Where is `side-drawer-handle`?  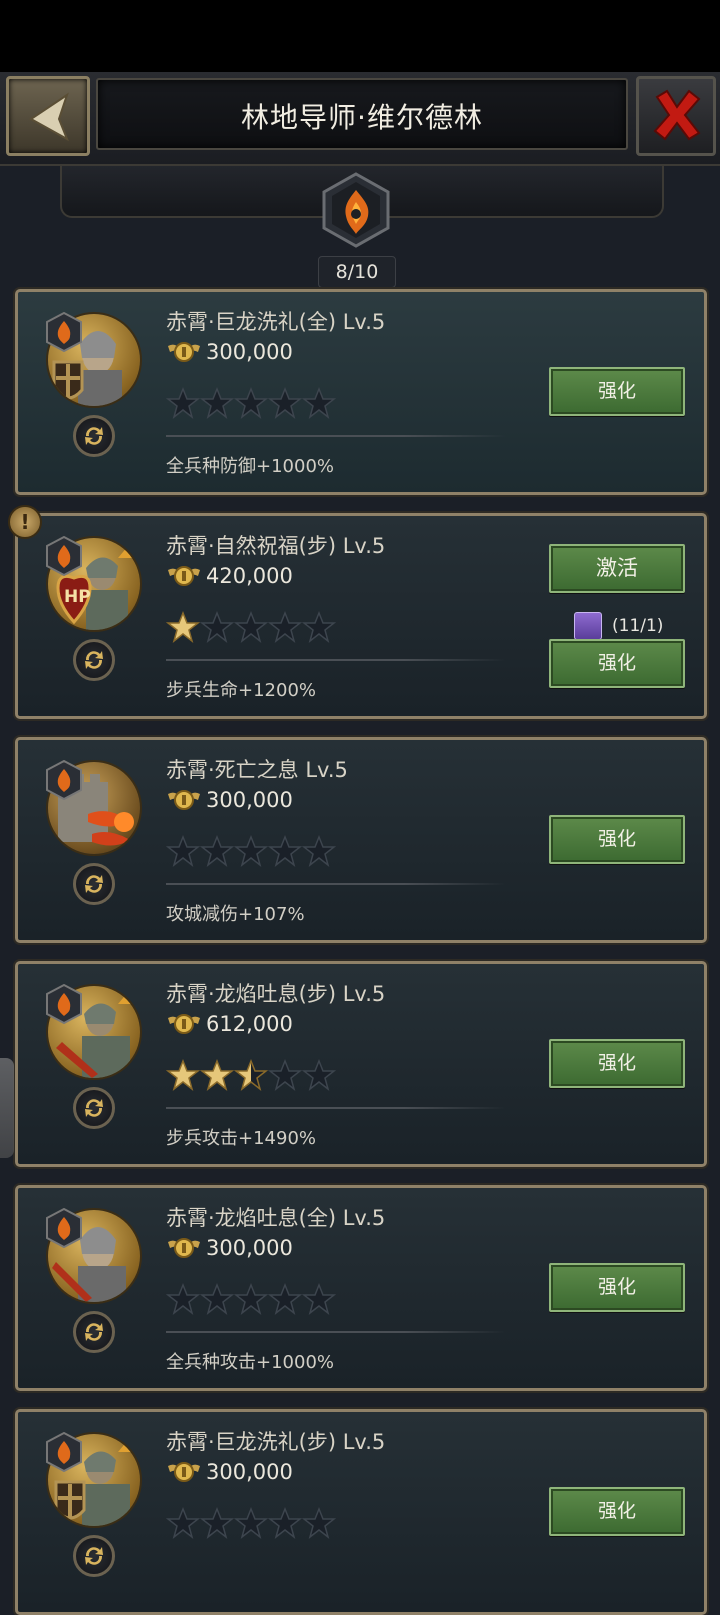 side-drawer-handle is located at coordinates (7, 1108).